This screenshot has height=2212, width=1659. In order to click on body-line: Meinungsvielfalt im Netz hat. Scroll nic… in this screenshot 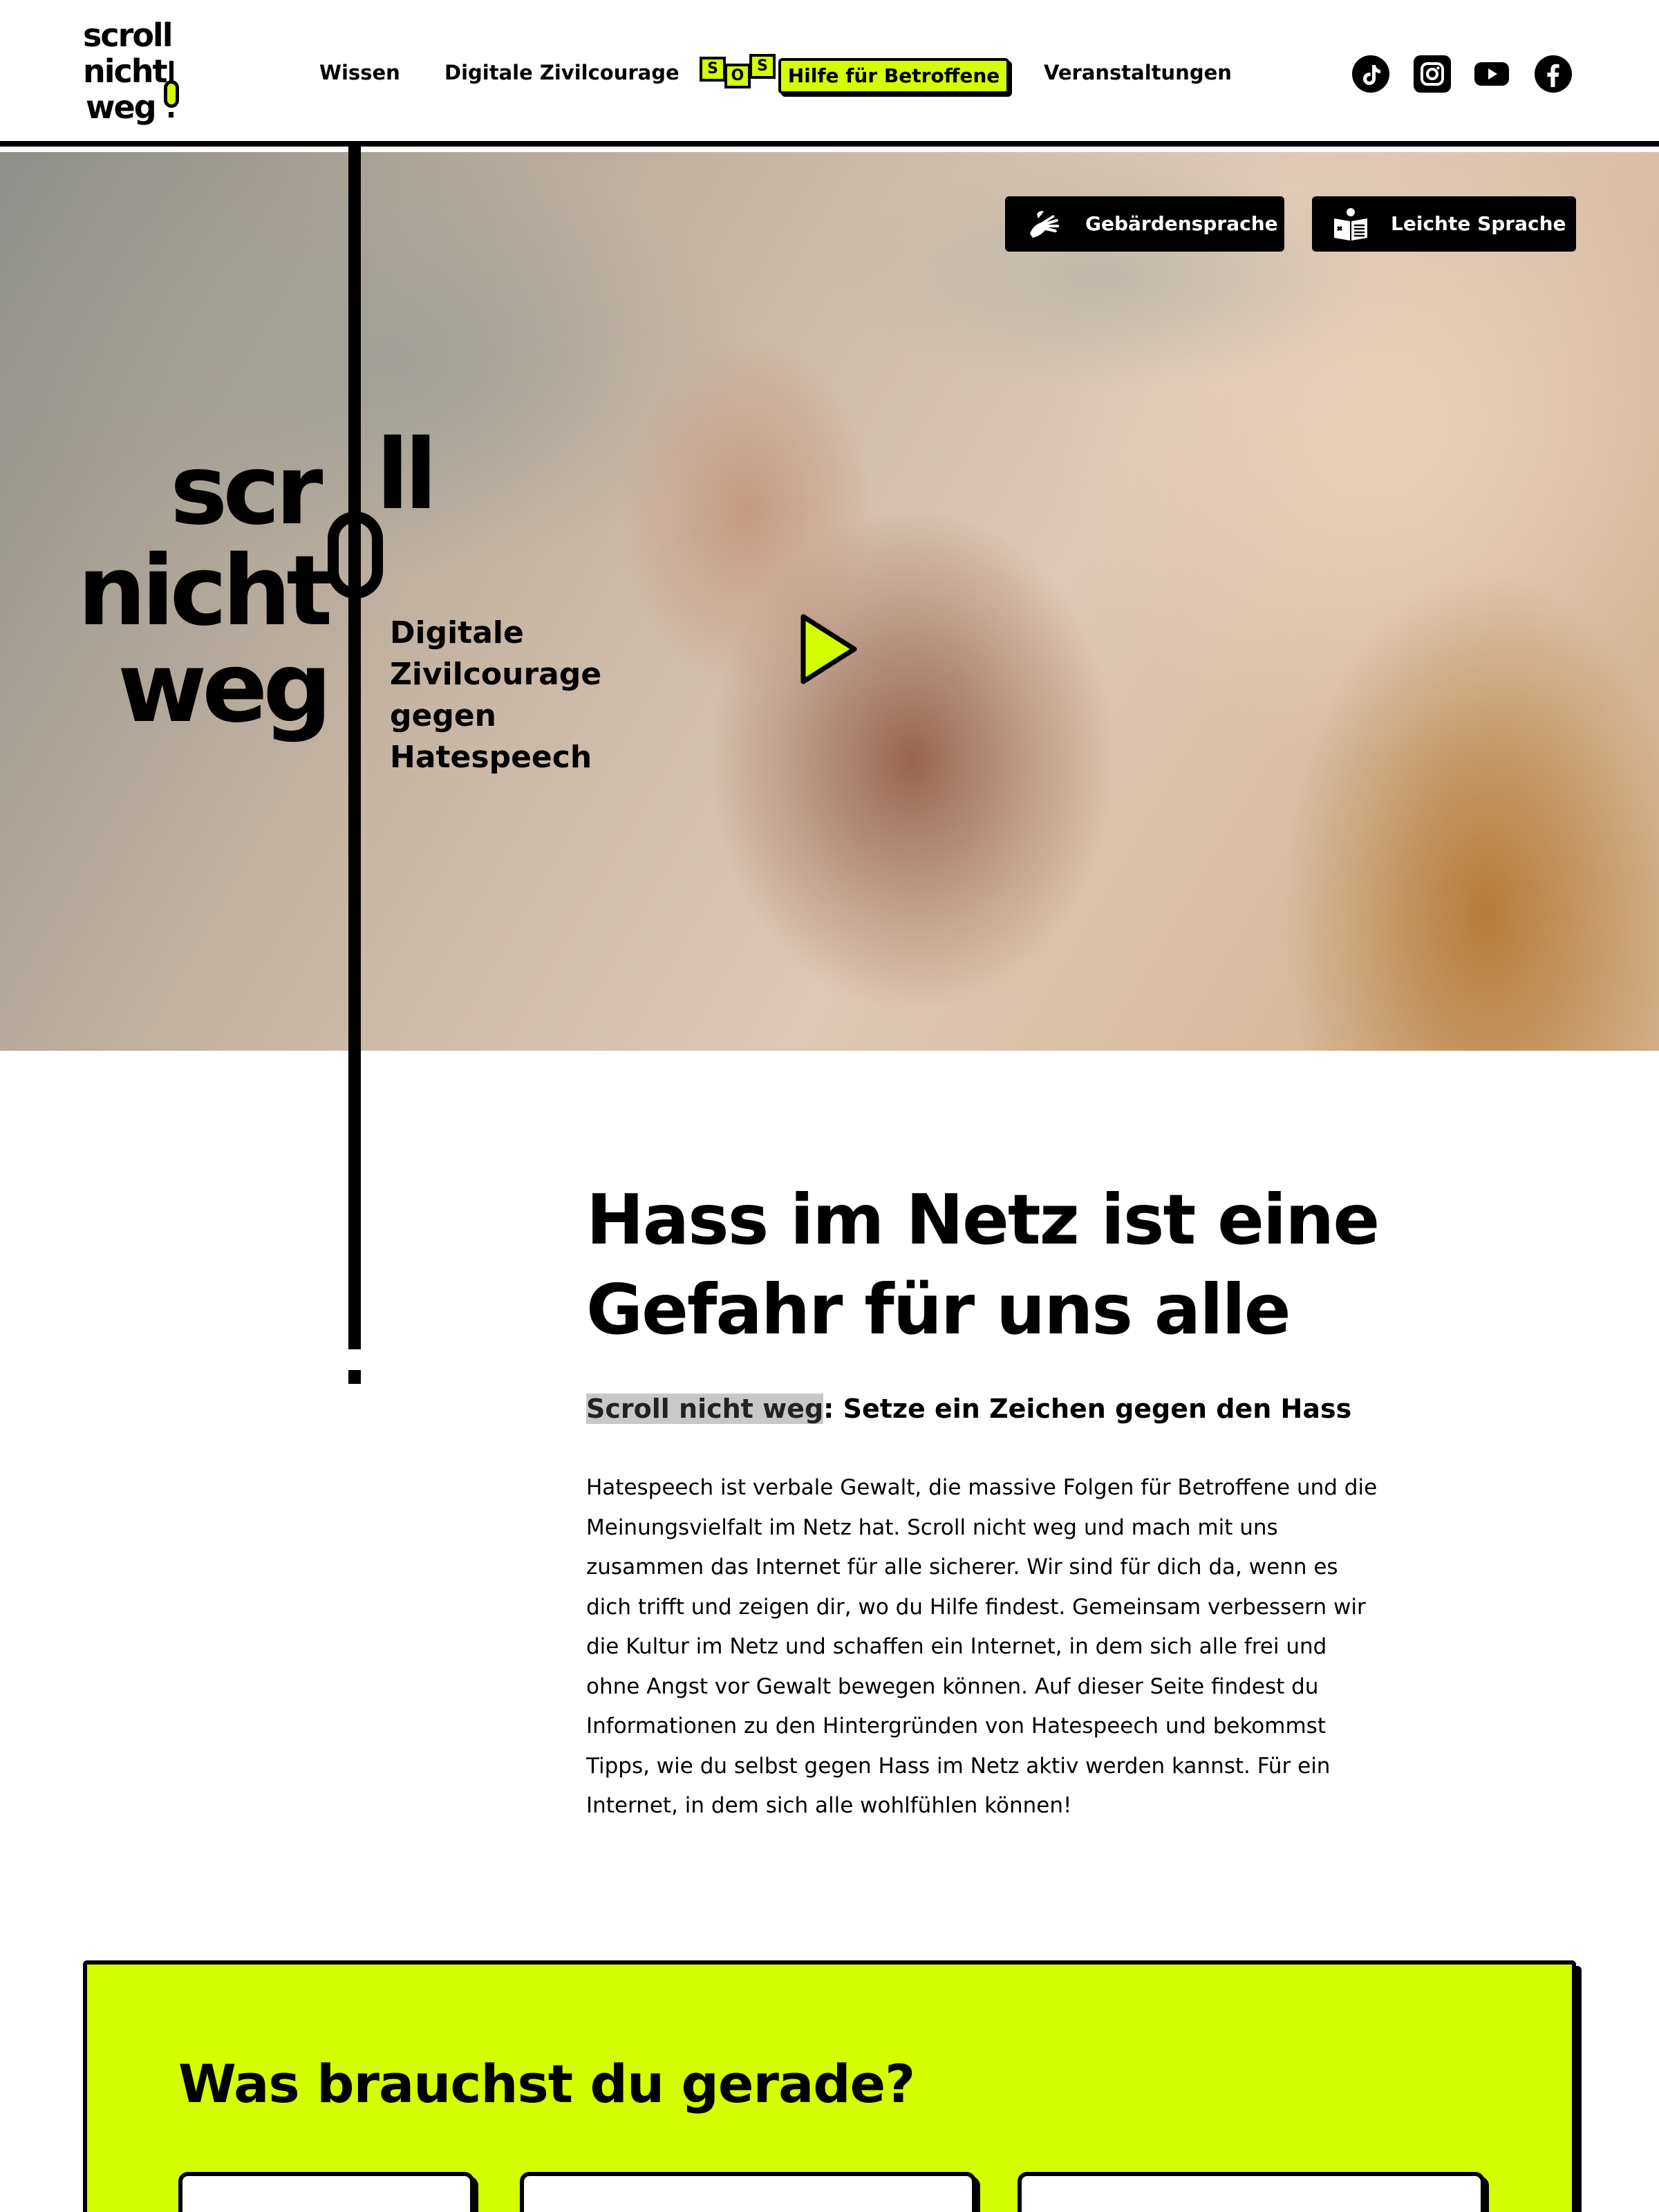, I will do `click(932, 1527)`.